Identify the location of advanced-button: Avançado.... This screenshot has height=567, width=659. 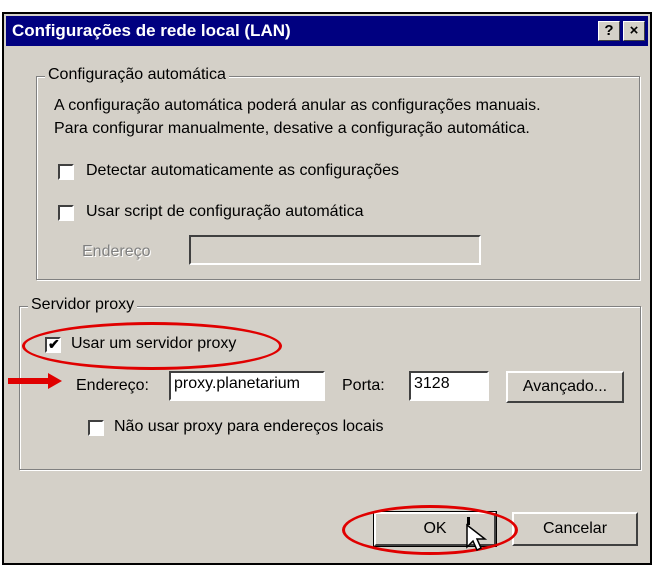
(565, 387).